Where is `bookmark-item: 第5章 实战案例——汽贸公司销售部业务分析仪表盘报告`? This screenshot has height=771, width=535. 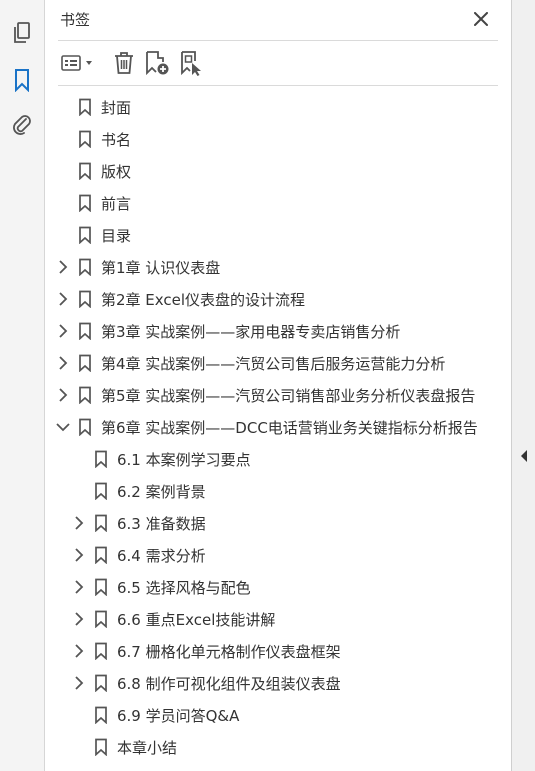 bookmark-item: 第5章 实战案例——汽贸公司销售部业务分析仪表盘报告 is located at coordinates (278, 395).